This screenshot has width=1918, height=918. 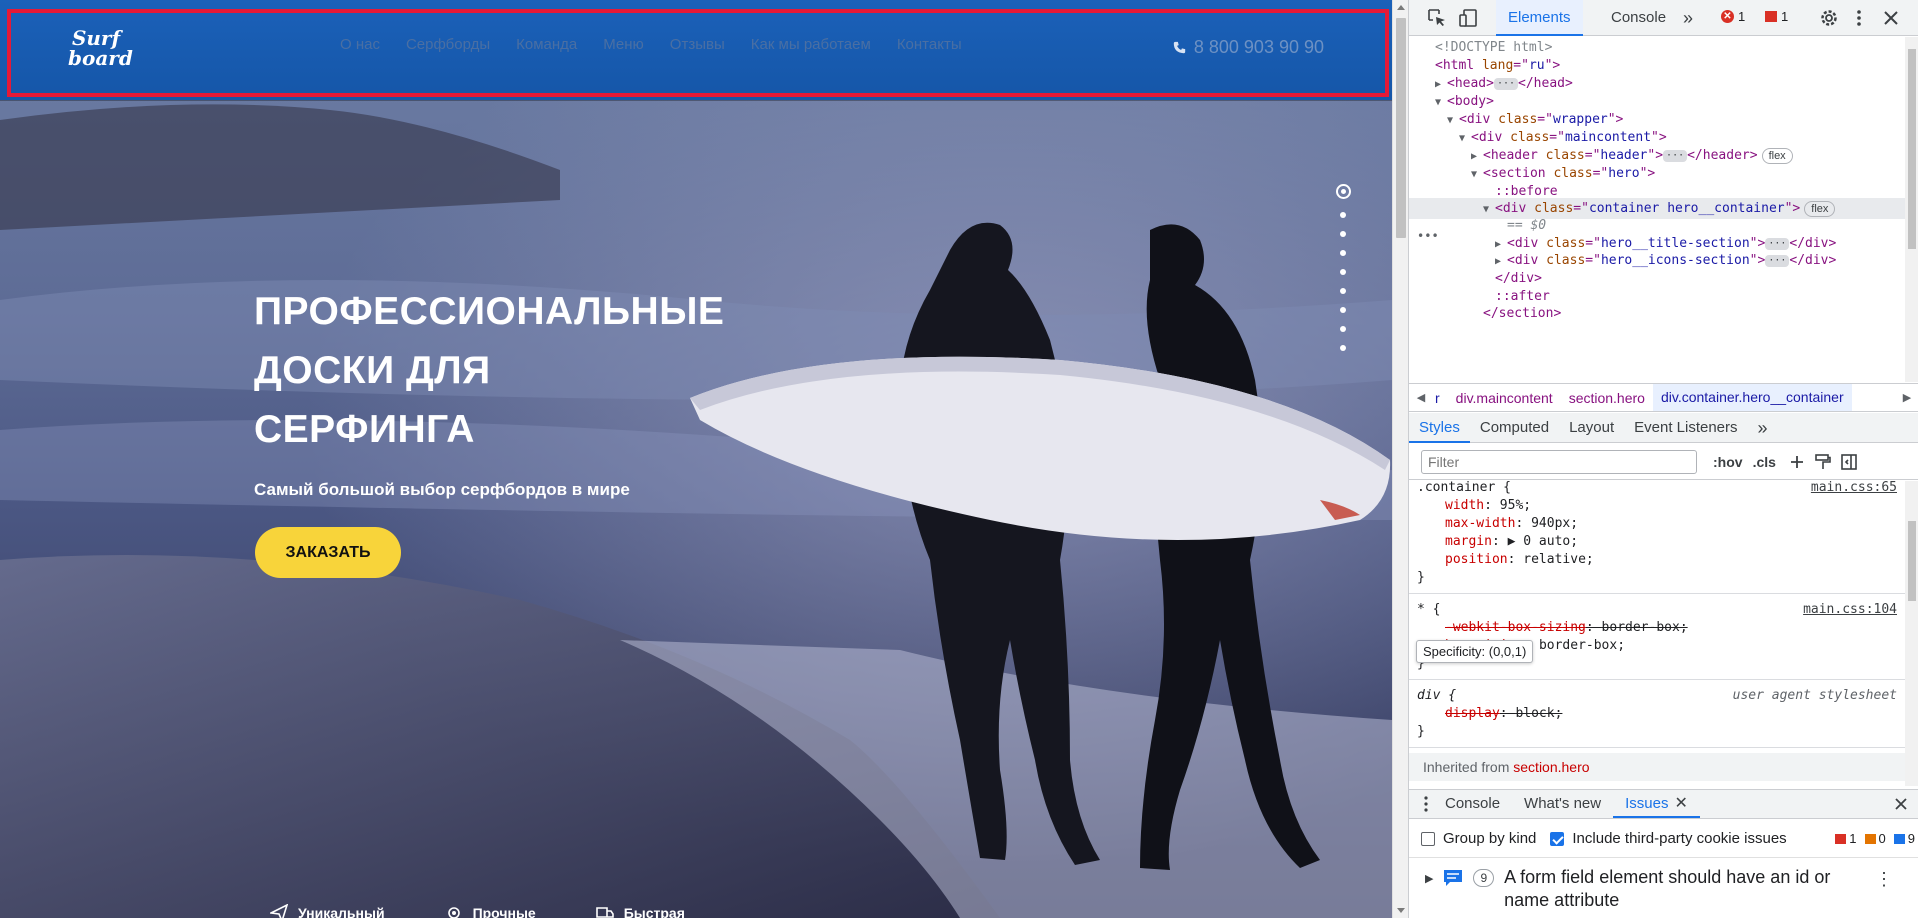 I want to click on breadcrumb-label: section.hero, so click(x=1606, y=397).